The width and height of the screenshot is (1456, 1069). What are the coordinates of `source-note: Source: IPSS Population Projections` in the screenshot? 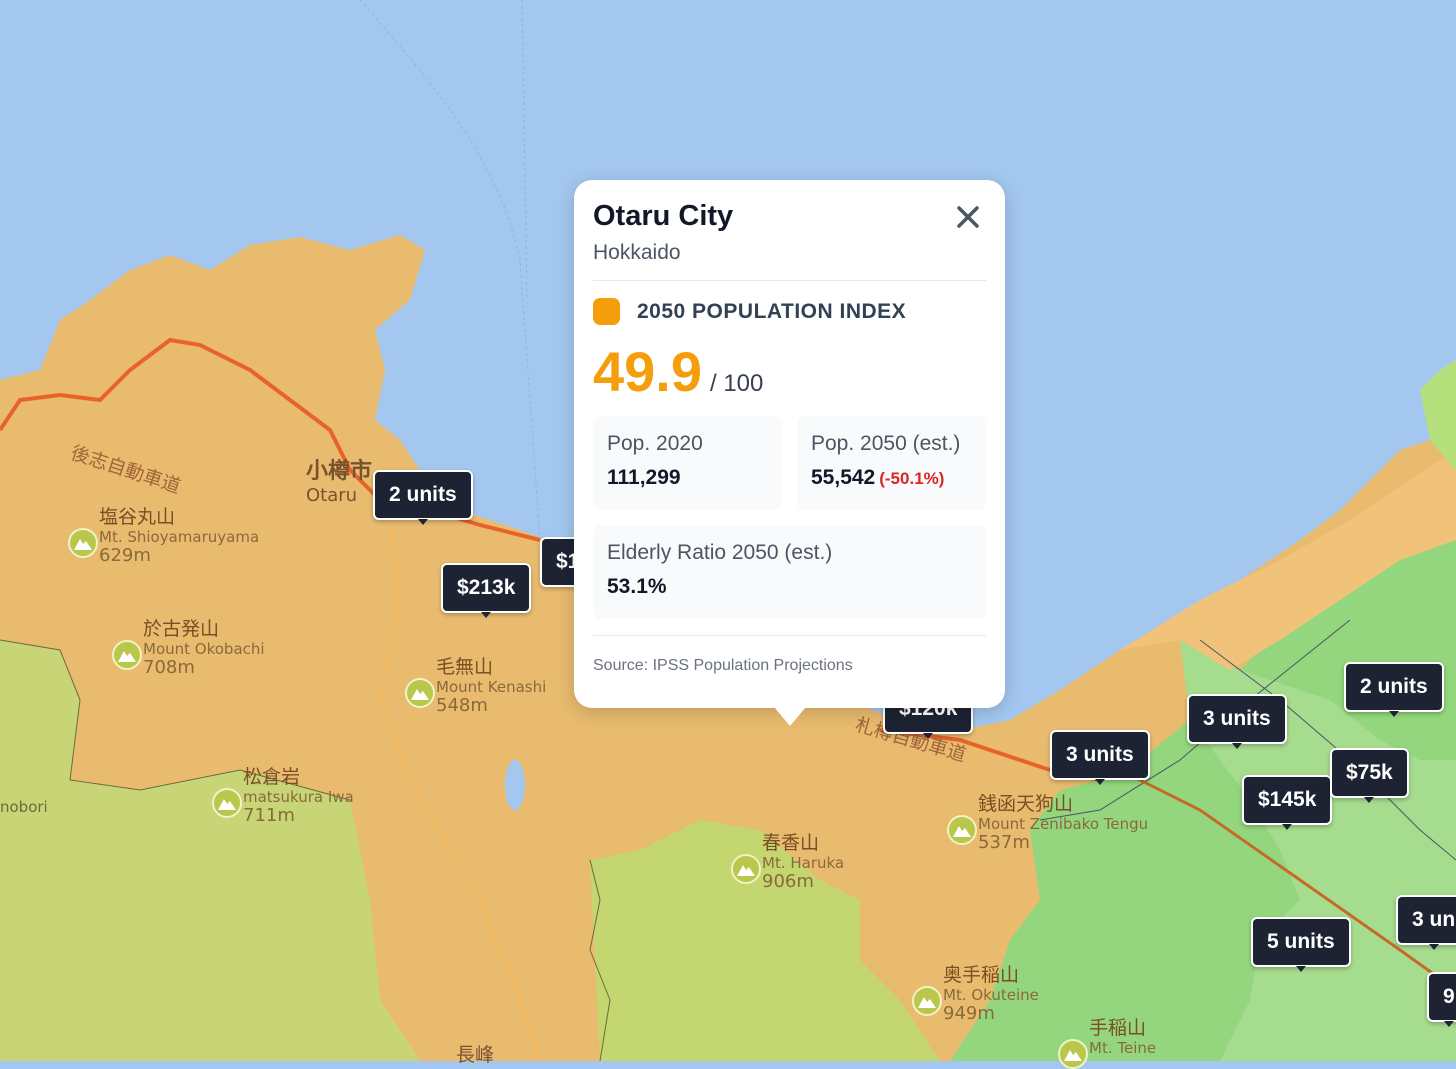 It's located at (723, 665).